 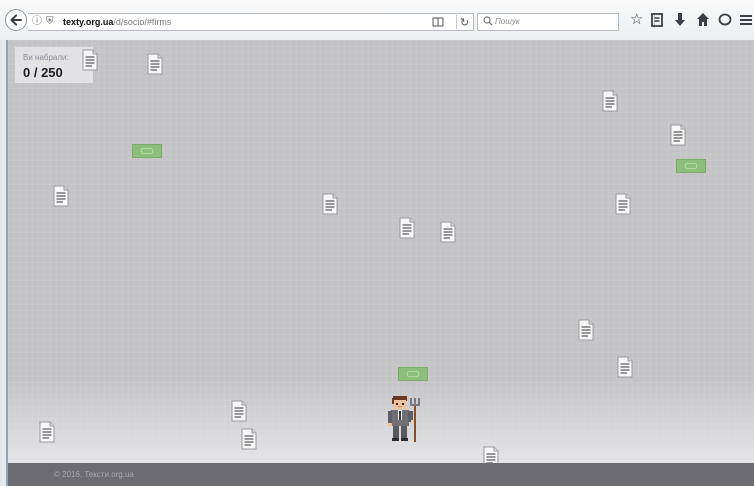 I want to click on tracking-shield-icon: ⛨, so click(x=50, y=22).